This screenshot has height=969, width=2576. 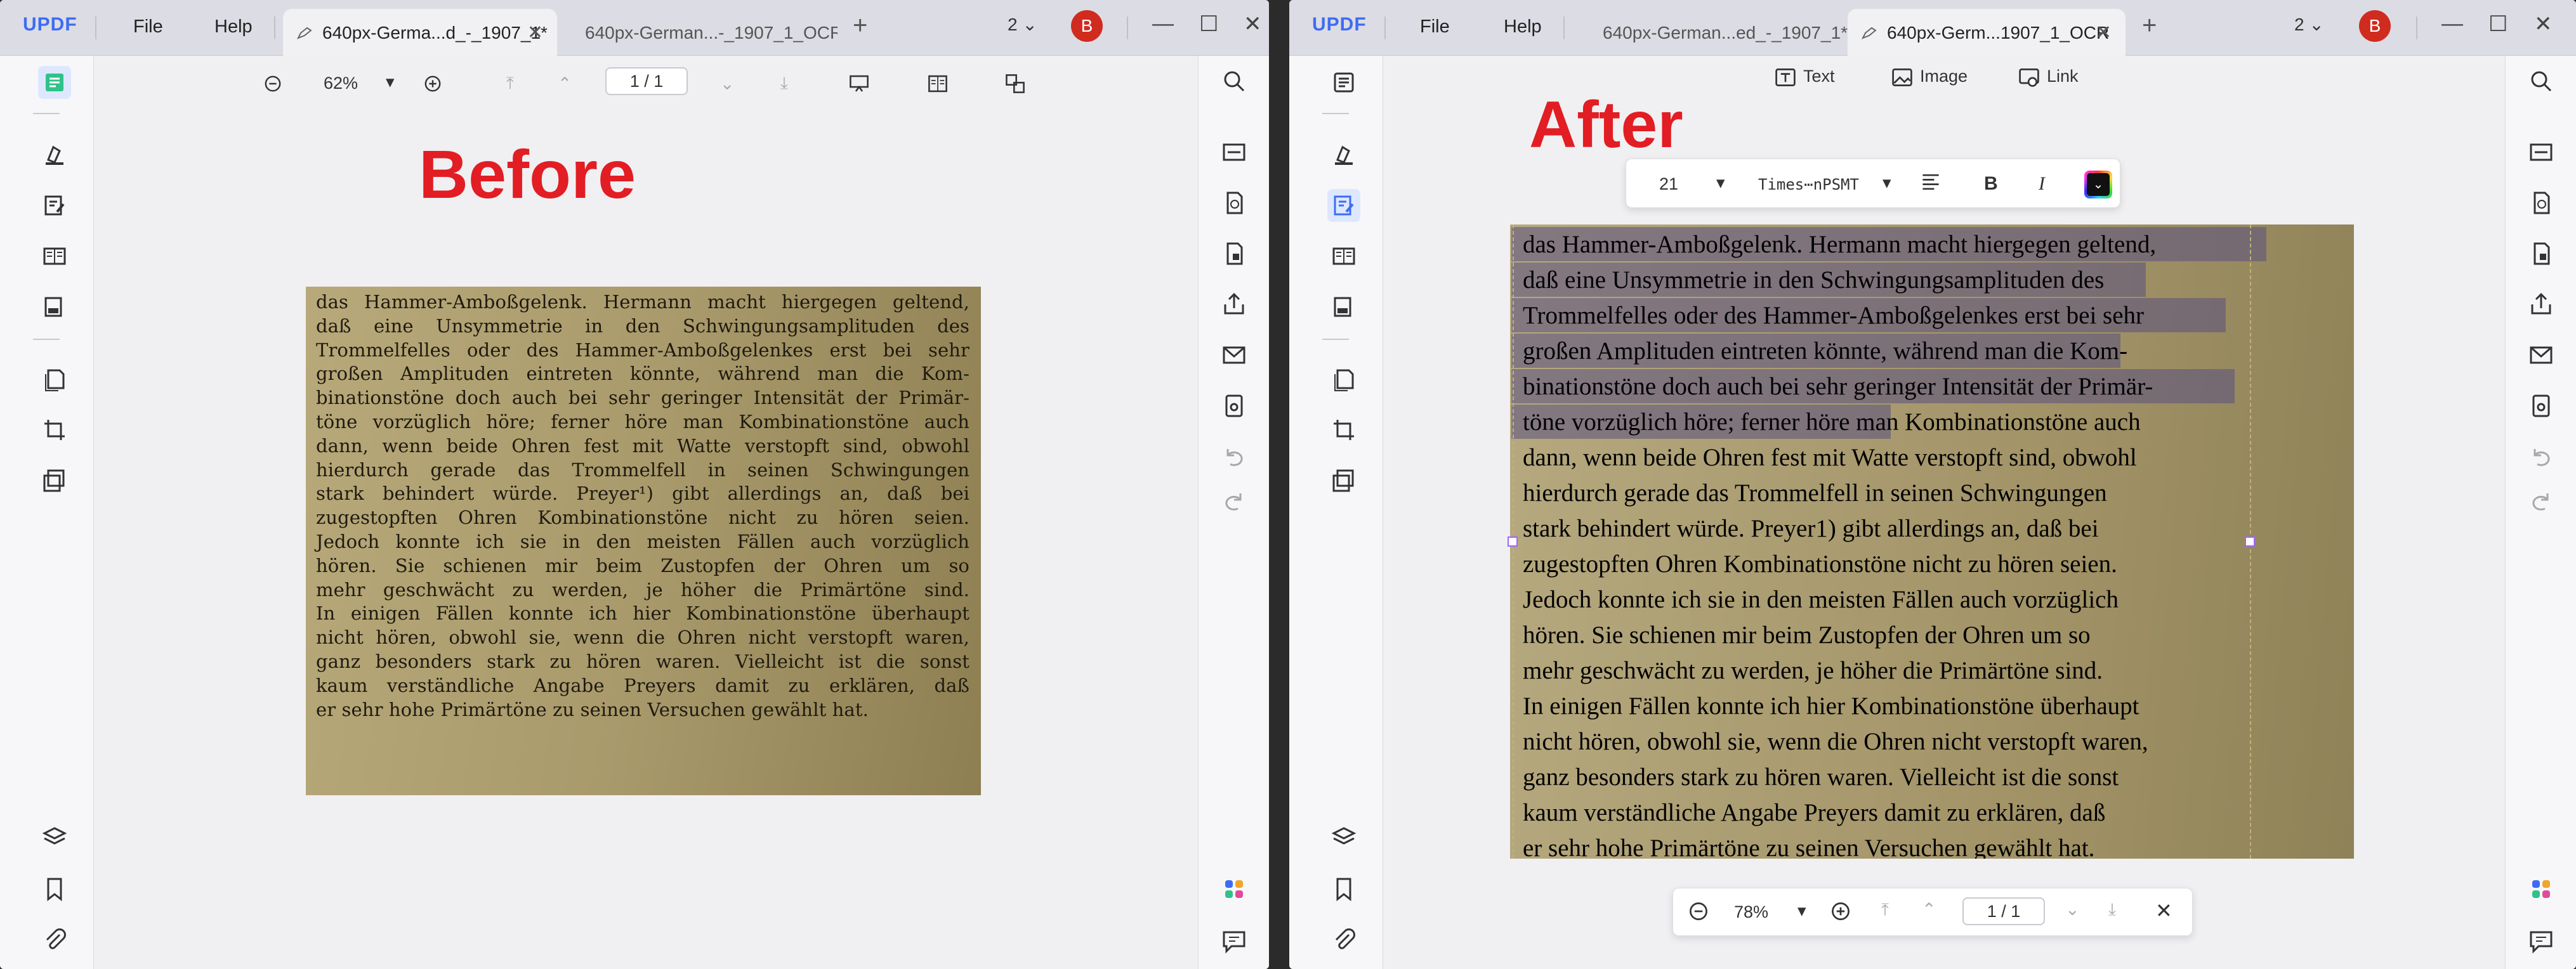 What do you see at coordinates (2163, 911) in the screenshot?
I see `close-navigation-icon: ✕` at bounding box center [2163, 911].